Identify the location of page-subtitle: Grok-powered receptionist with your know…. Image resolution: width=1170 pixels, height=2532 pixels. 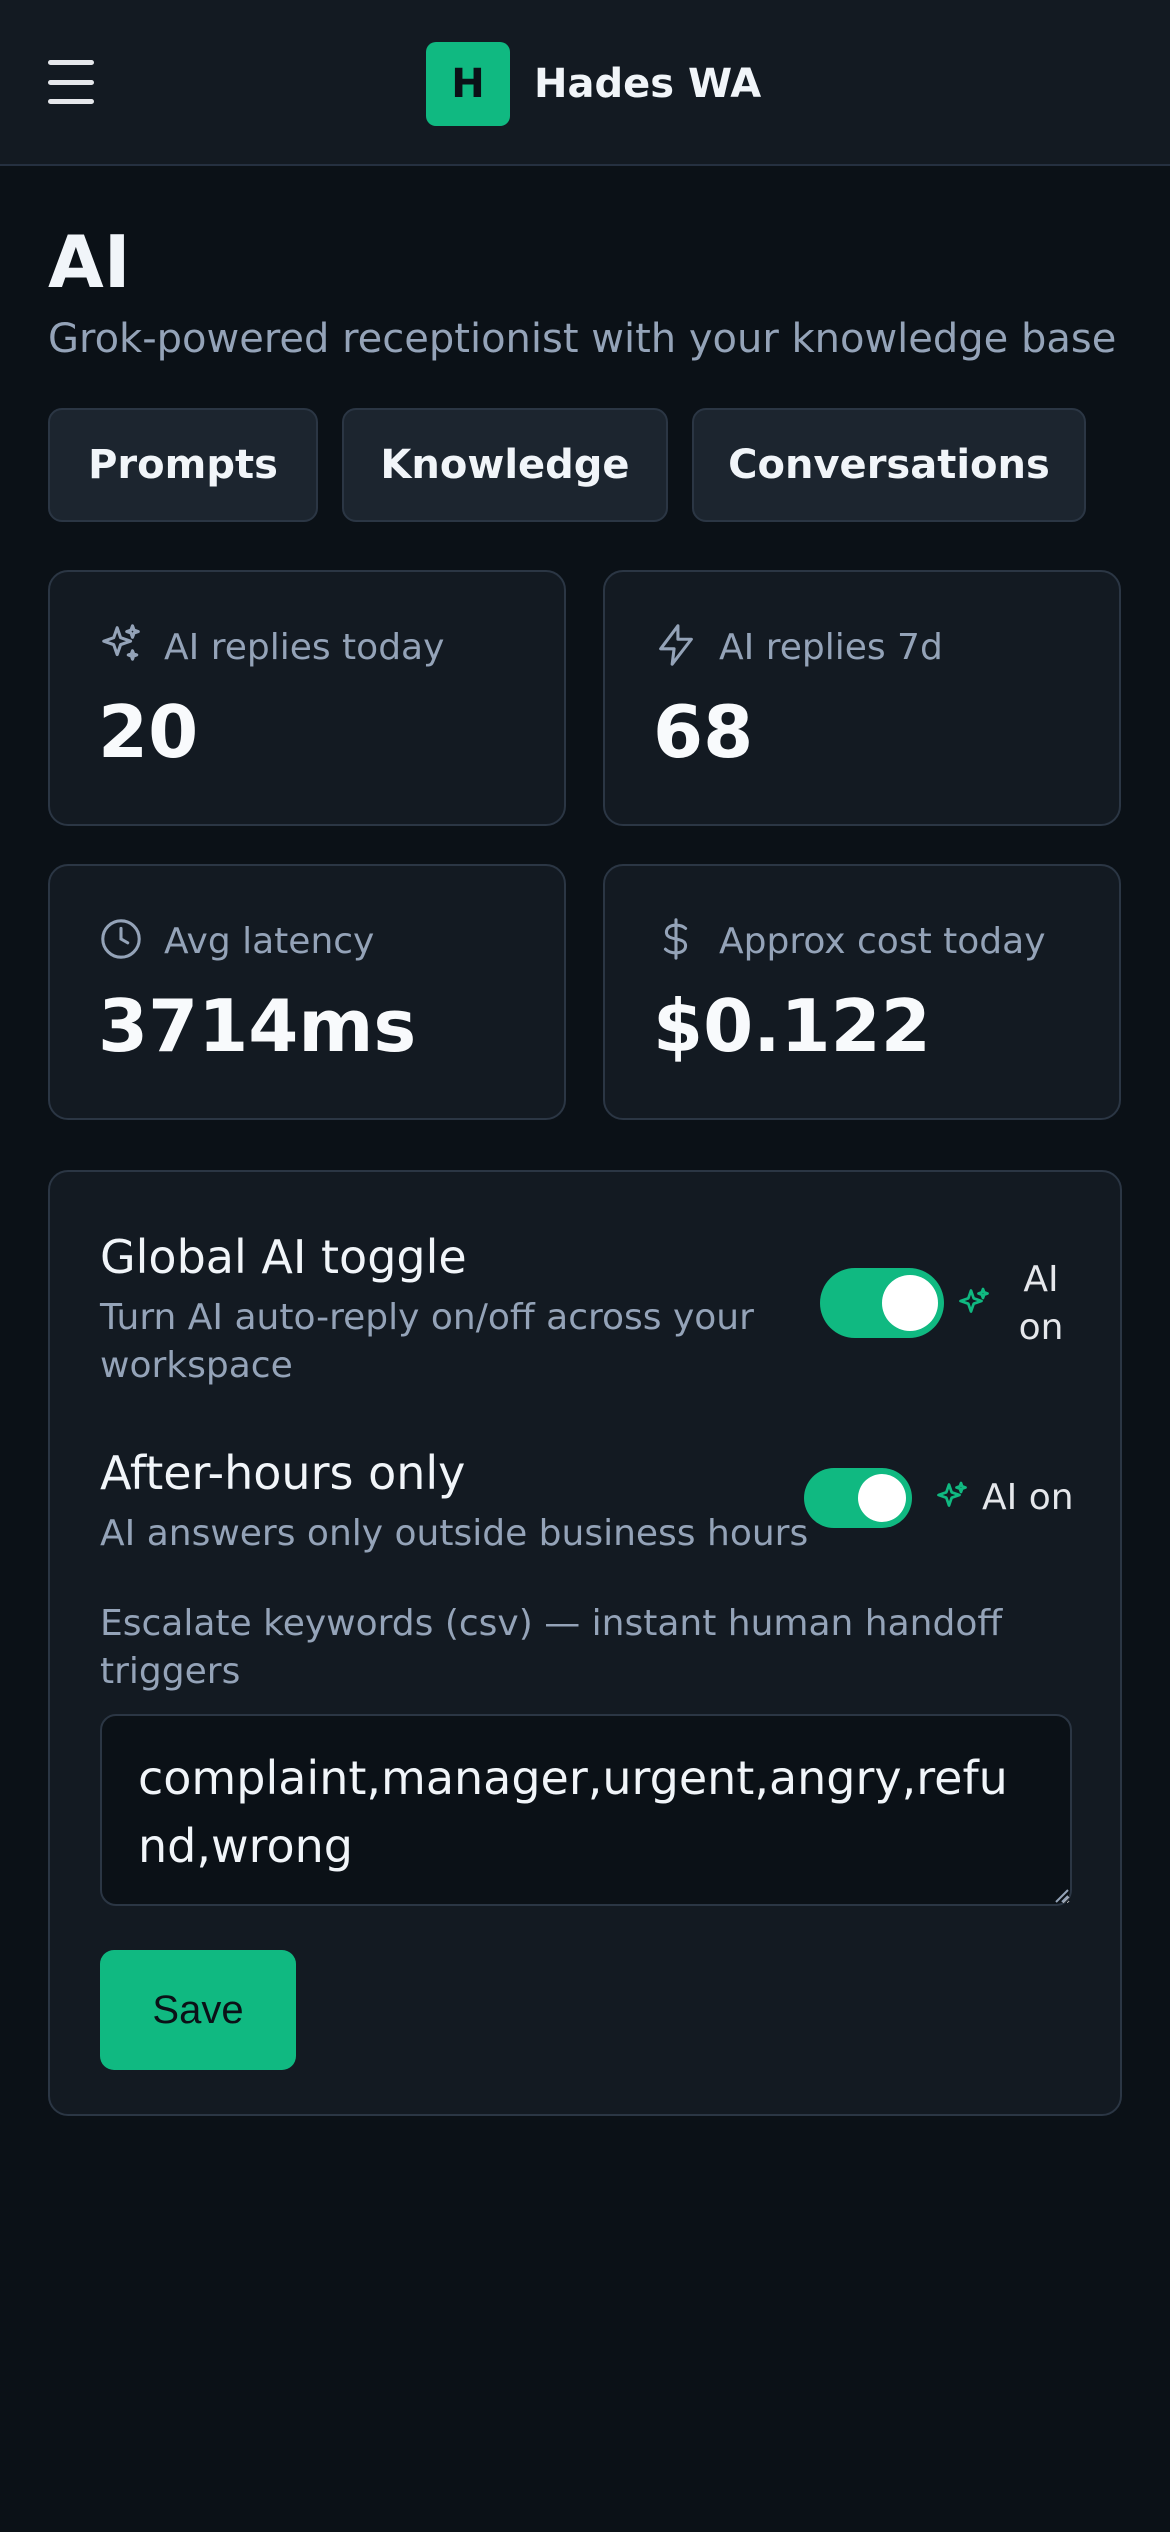
(582, 339).